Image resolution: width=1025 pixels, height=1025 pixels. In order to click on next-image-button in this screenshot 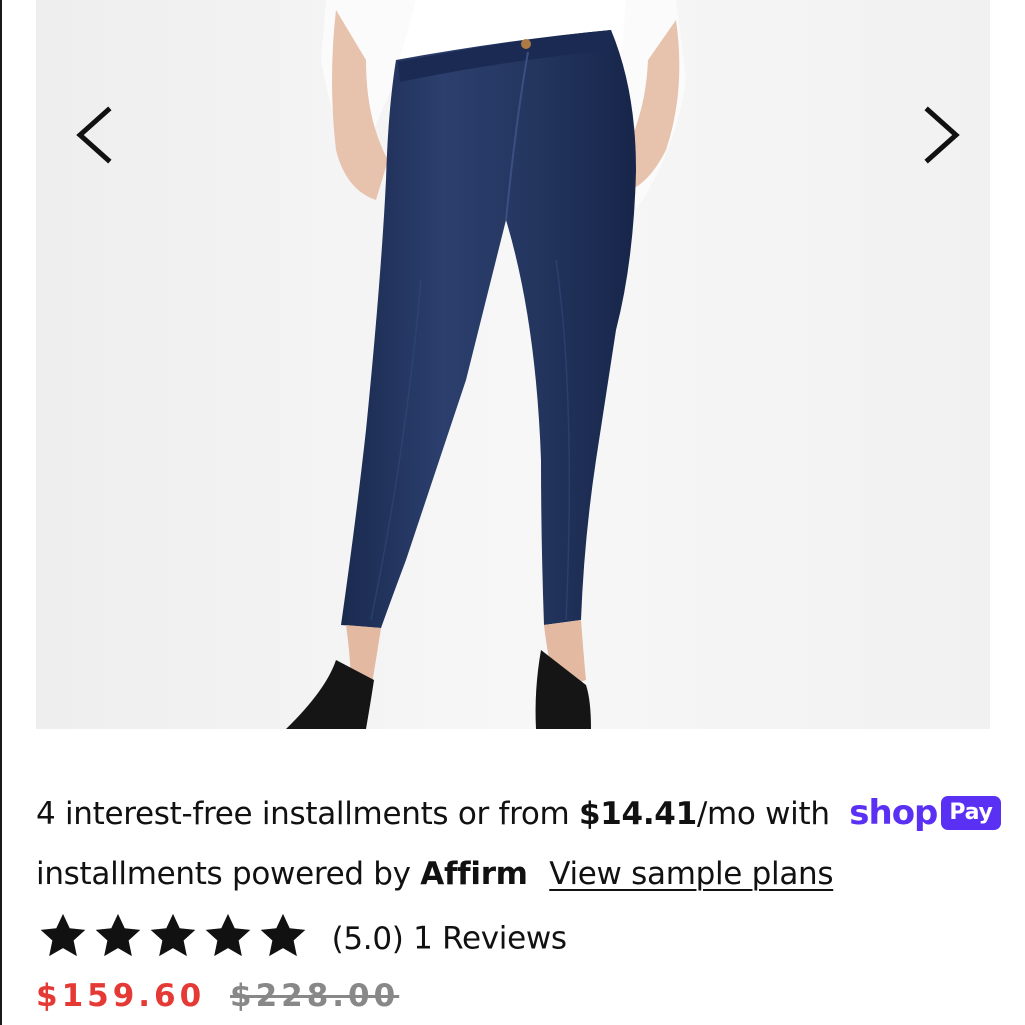, I will do `click(938, 135)`.